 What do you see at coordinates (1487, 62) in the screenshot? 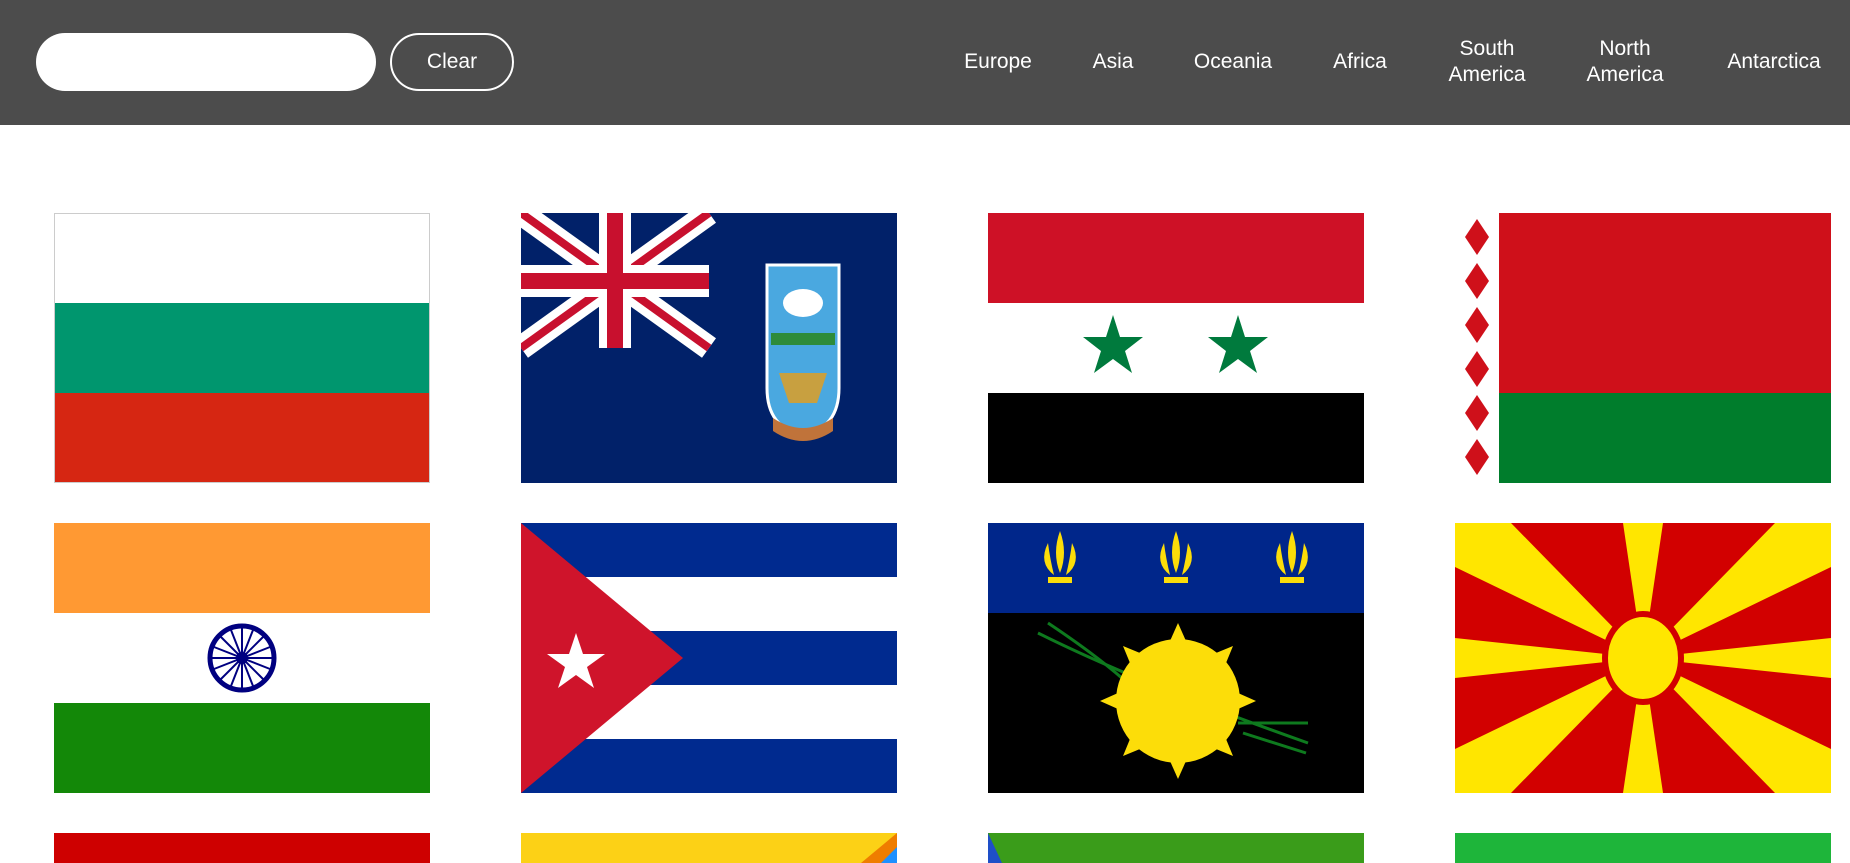
I see `region-link-south-america: South America` at bounding box center [1487, 62].